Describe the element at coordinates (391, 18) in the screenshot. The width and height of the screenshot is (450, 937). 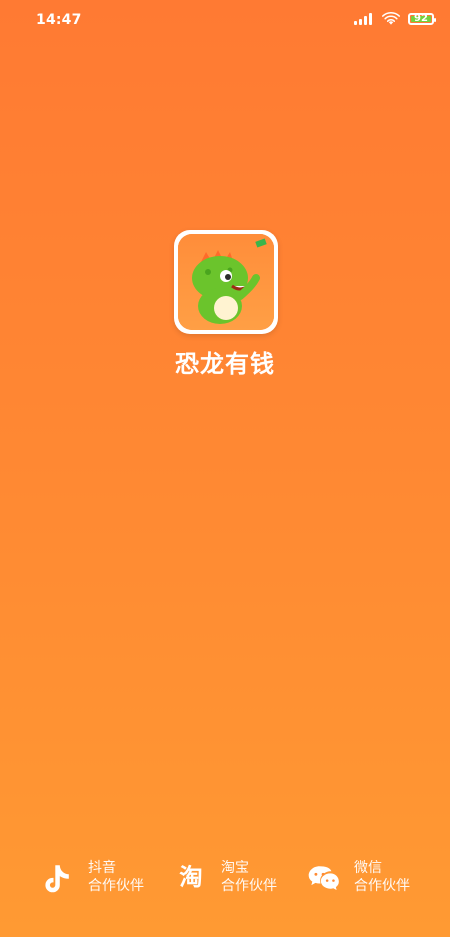
I see `wifi-icon` at that location.